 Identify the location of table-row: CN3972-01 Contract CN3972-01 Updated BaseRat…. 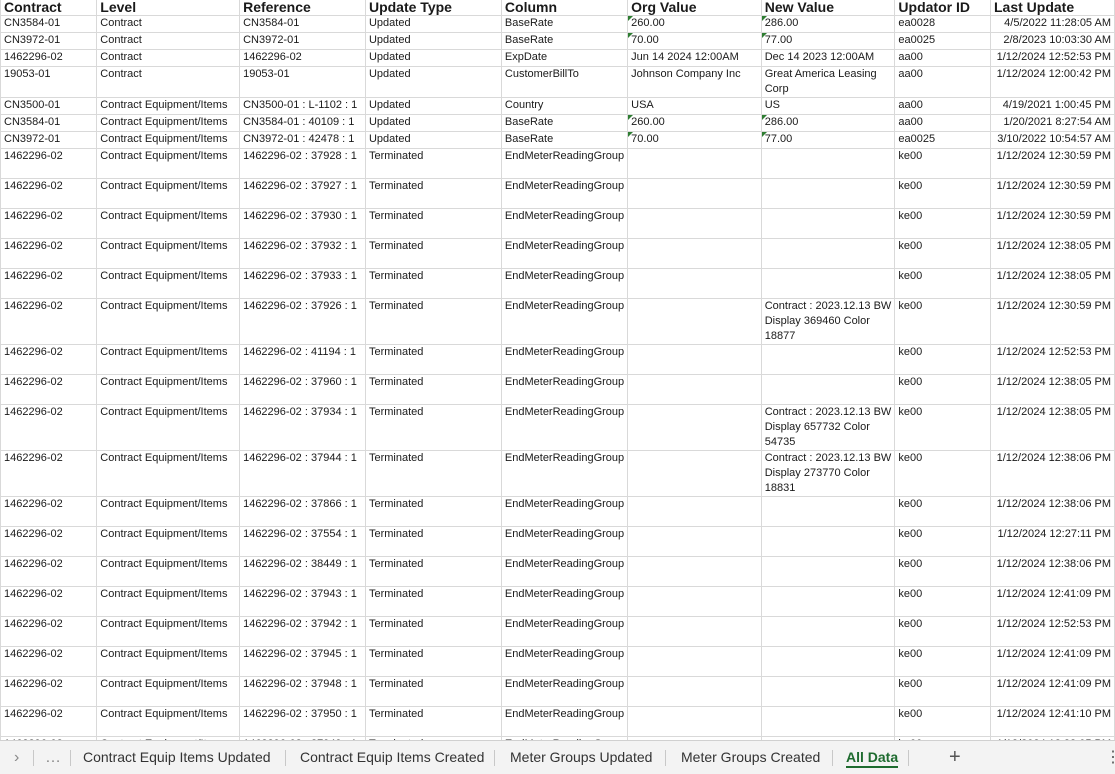
(557, 40).